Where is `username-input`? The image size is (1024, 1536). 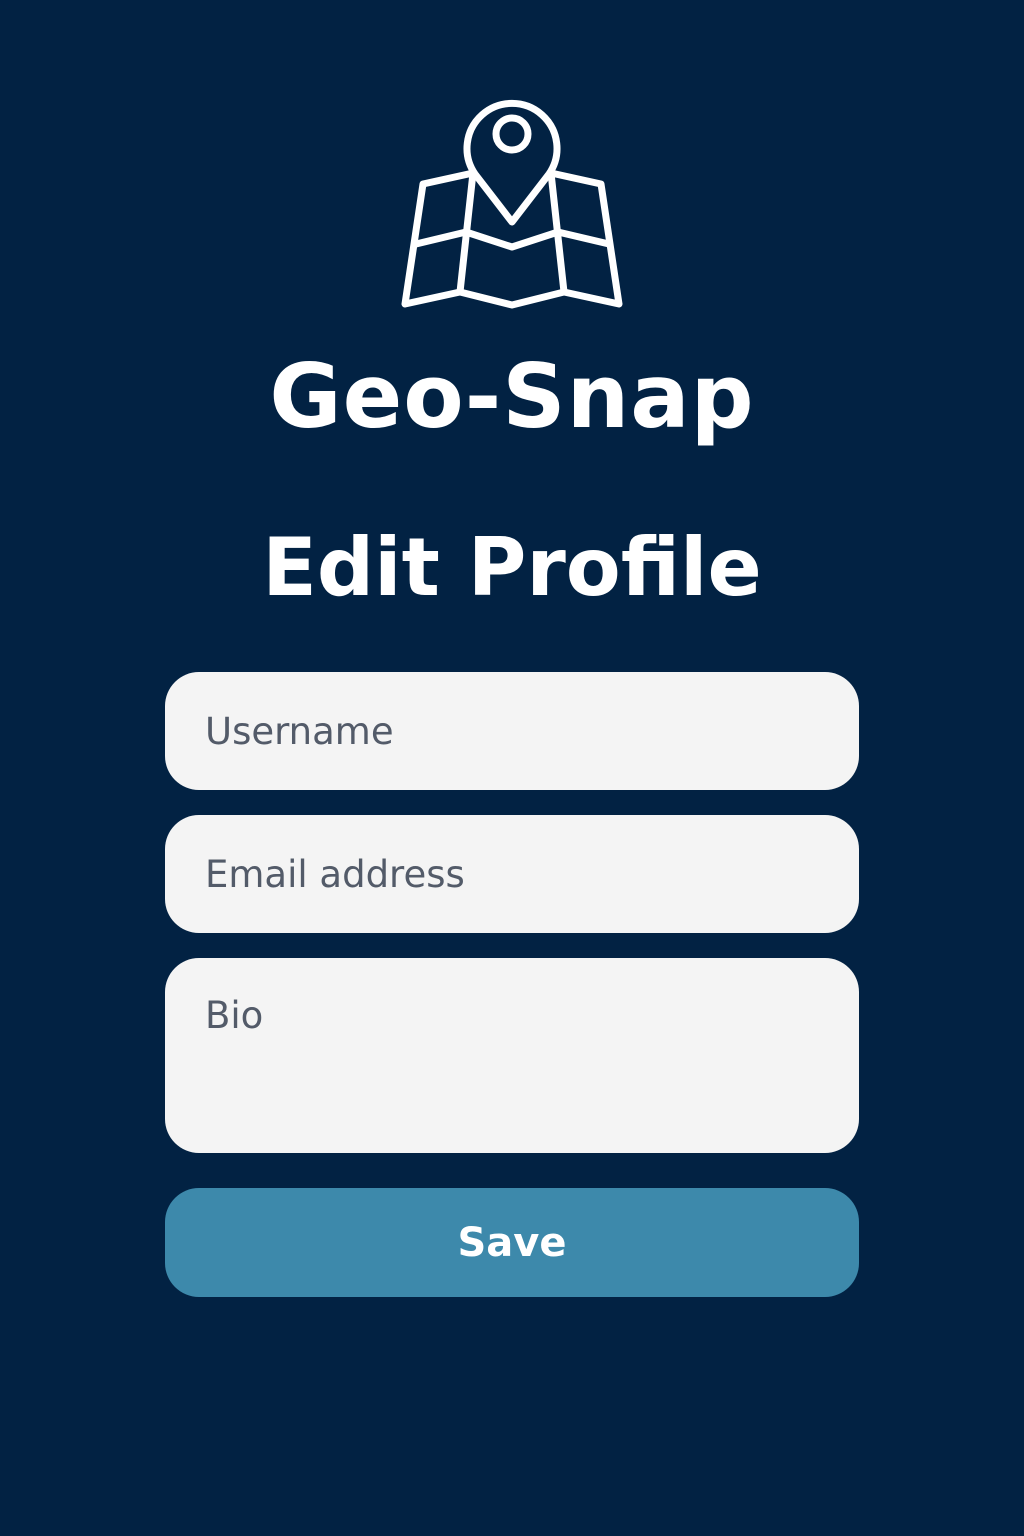 username-input is located at coordinates (512, 731).